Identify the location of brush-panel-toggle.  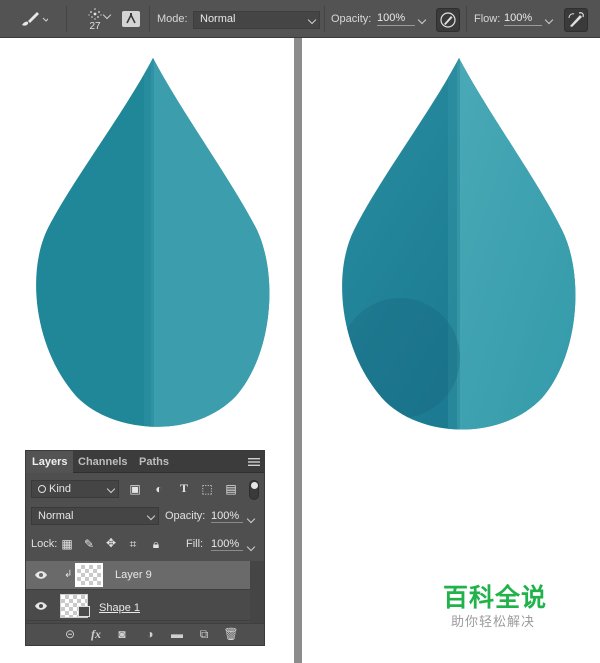
(131, 19).